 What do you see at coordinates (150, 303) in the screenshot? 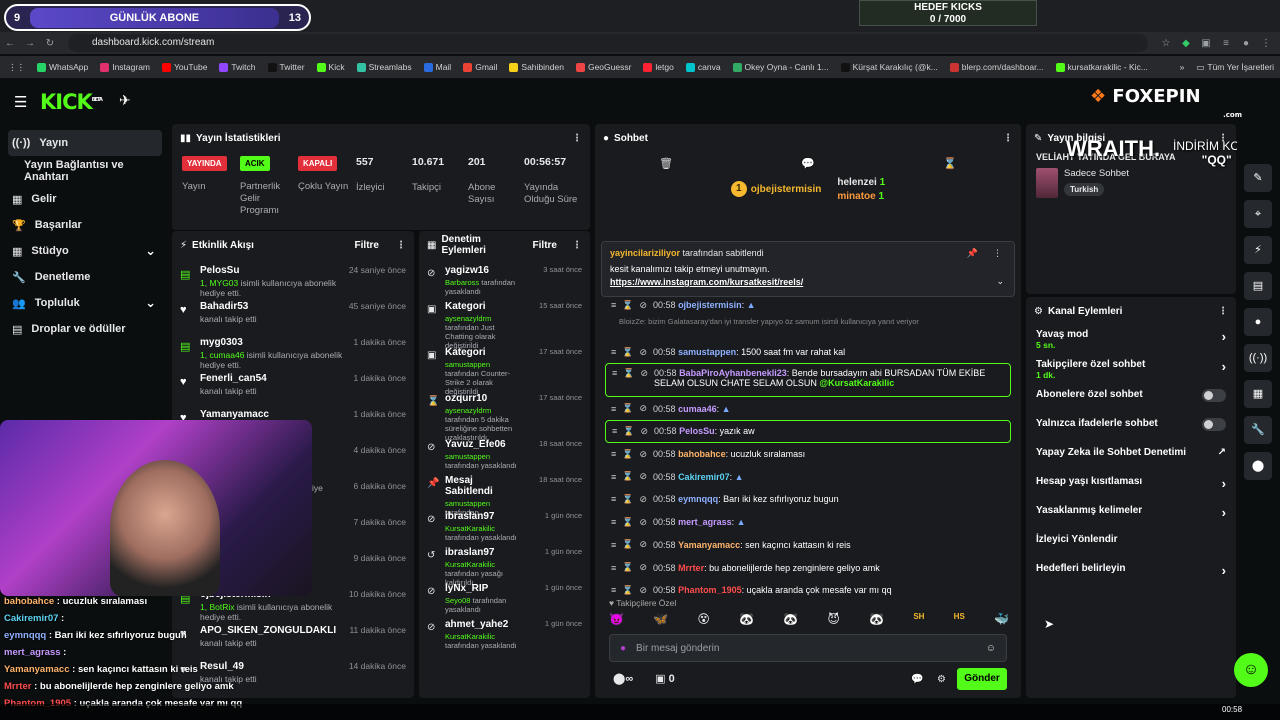
I see `chevron-down-icon: ⌄` at bounding box center [150, 303].